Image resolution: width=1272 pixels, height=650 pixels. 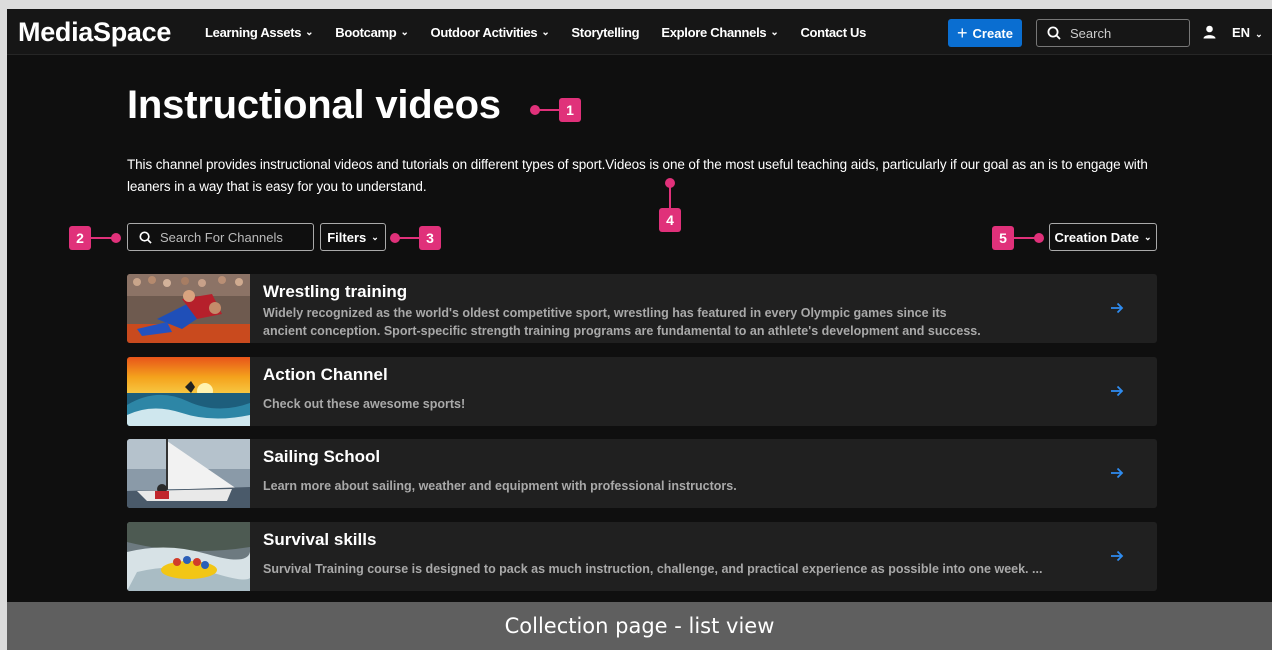 What do you see at coordinates (484, 32) in the screenshot?
I see `menu-item-label: Outdoor Activities` at bounding box center [484, 32].